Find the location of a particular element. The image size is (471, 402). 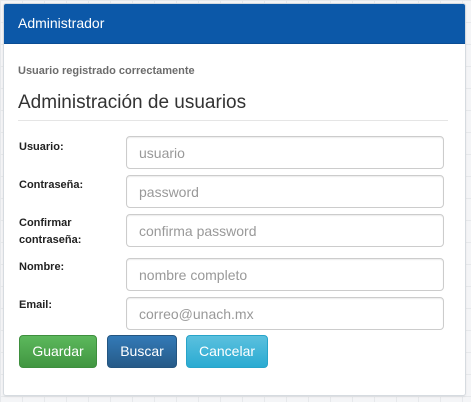

confirm-password-input is located at coordinates (285, 230).